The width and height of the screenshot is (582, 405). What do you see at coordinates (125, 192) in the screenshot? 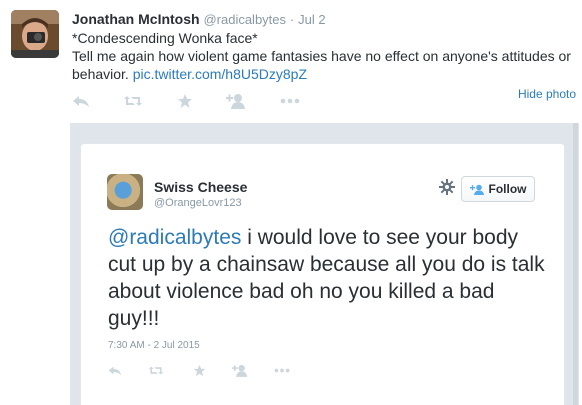
I see `embedded-avatar` at bounding box center [125, 192].